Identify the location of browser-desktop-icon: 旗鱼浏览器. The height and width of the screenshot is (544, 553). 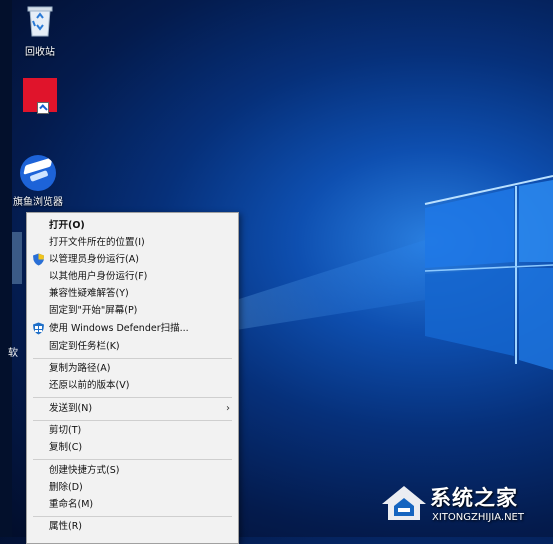
(38, 181).